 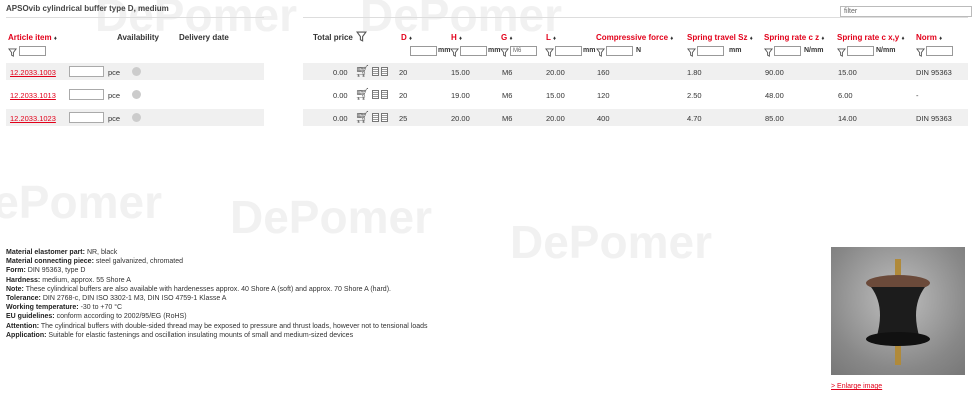 What do you see at coordinates (694, 95) in the screenshot?
I see `cell-travel: 2.50` at bounding box center [694, 95].